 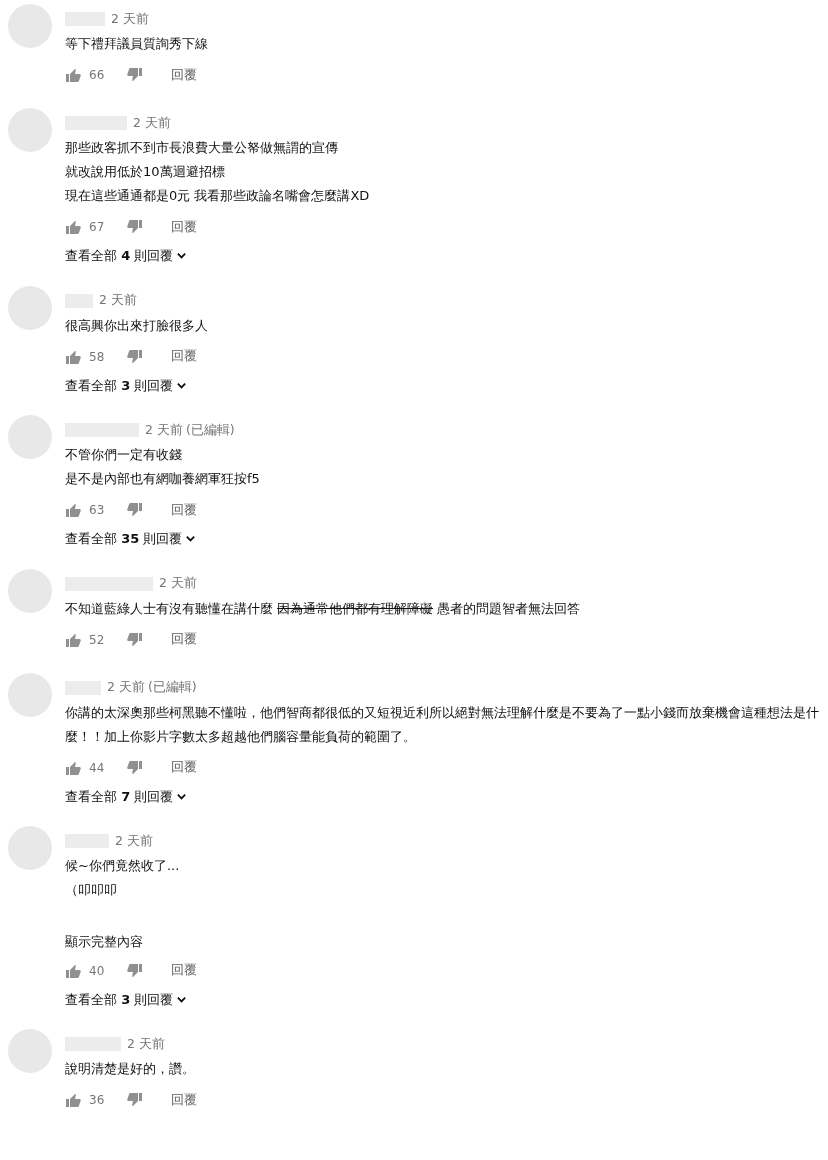 What do you see at coordinates (97, 971) in the screenshot?
I see `like-count: 40` at bounding box center [97, 971].